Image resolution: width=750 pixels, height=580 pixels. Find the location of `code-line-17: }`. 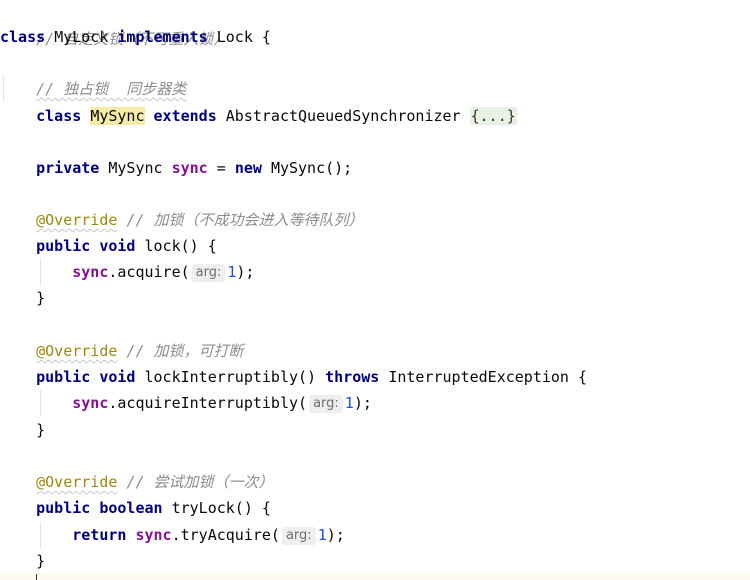

code-line-17: } is located at coordinates (375, 430).